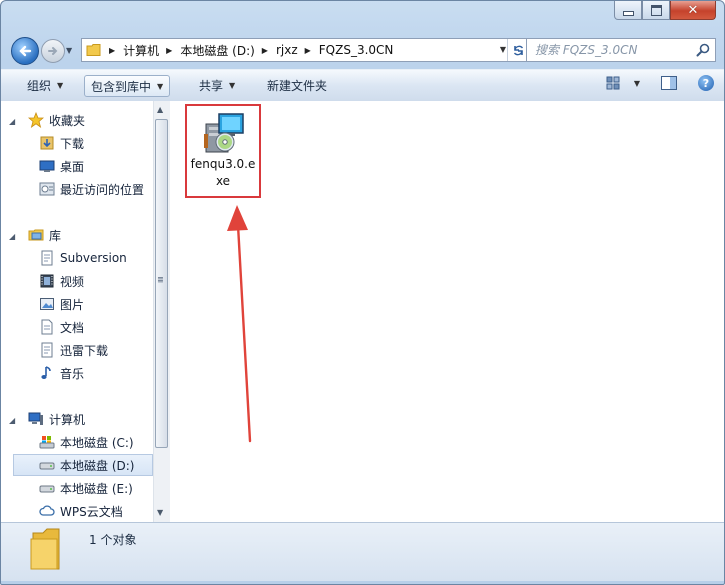 The image size is (725, 585). What do you see at coordinates (121, 86) in the screenshot?
I see `include-in-library-label: 包含到库中` at bounding box center [121, 86].